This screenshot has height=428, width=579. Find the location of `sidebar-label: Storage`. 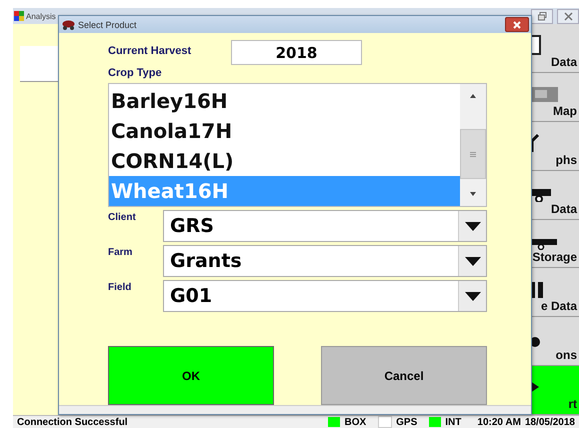

sidebar-label: Storage is located at coordinates (554, 257).